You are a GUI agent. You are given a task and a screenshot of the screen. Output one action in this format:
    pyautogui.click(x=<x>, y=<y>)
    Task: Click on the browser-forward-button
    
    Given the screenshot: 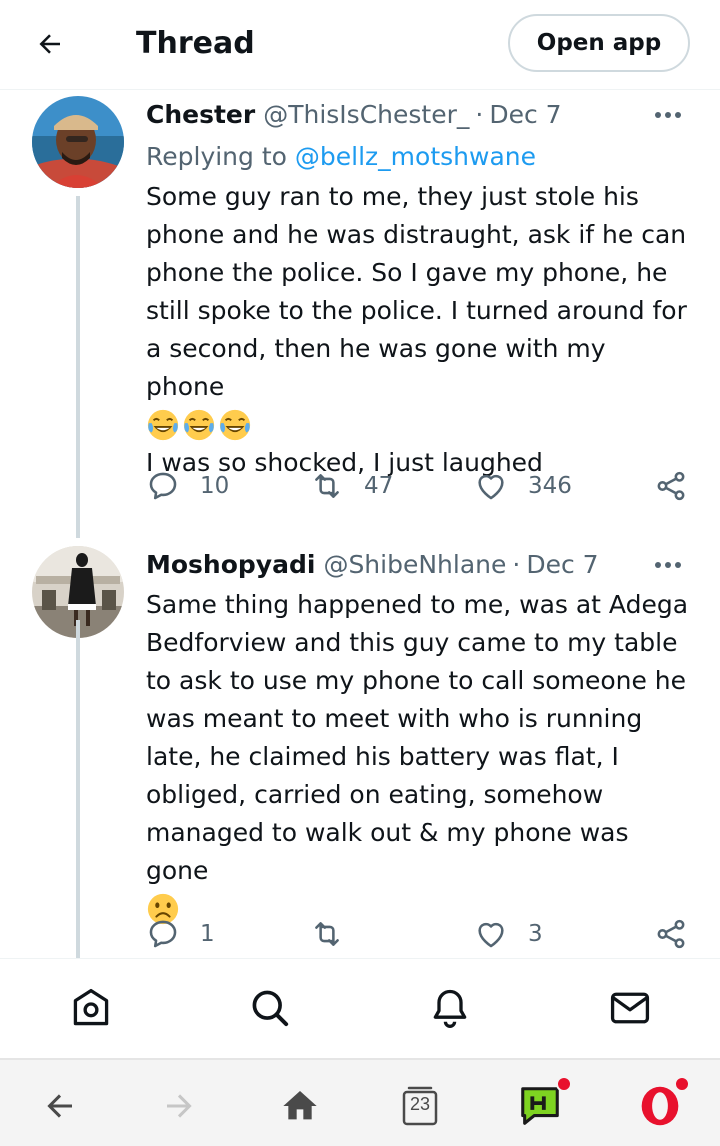 What is the action you would take?
    pyautogui.click(x=179, y=1106)
    